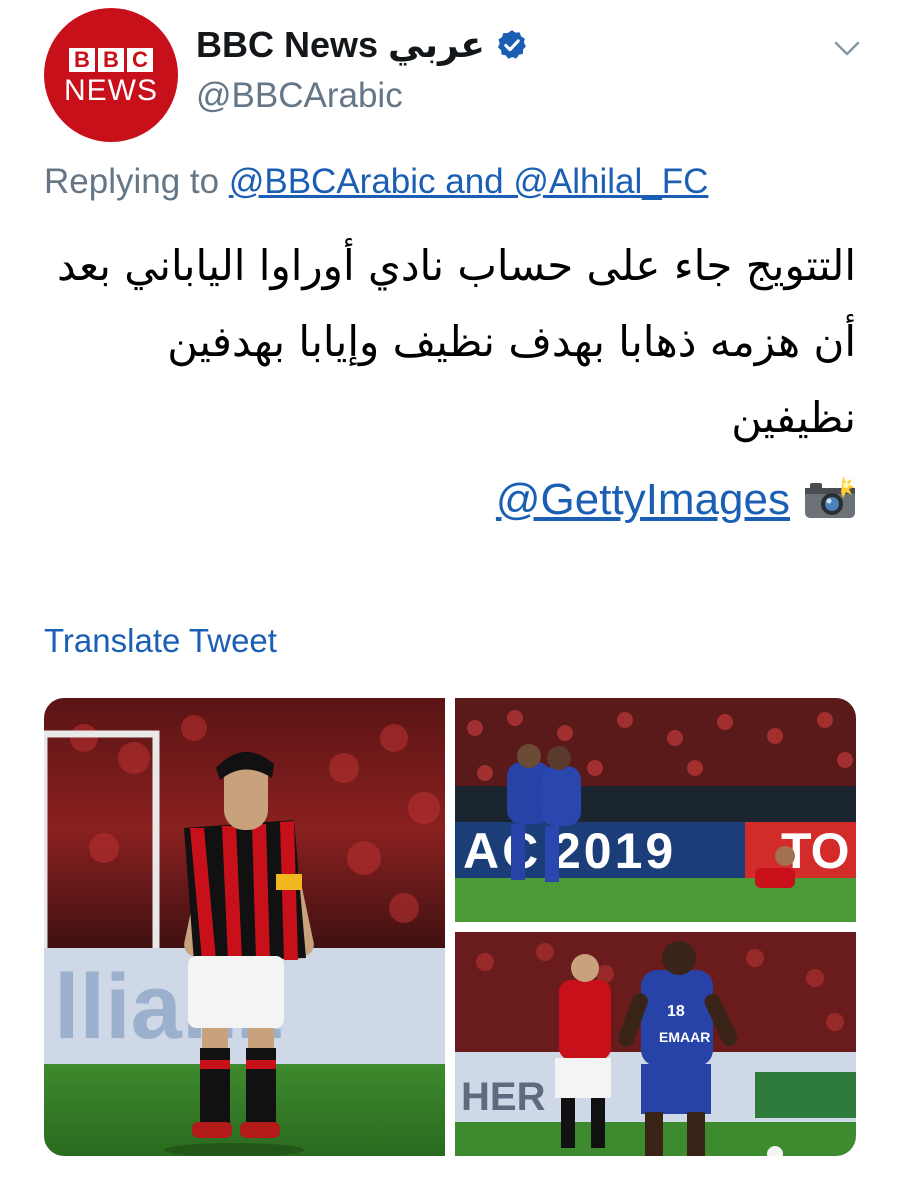  I want to click on jersey-number-text: 18, so click(676, 1011).